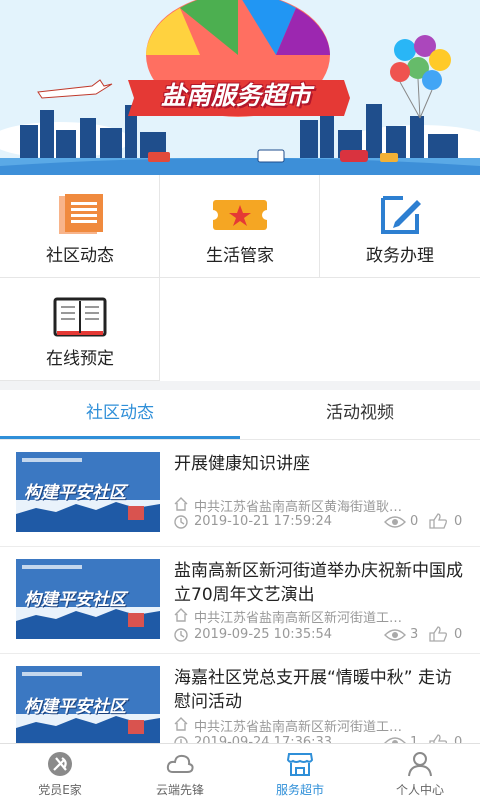 The height and width of the screenshot is (800, 480). I want to click on active-tab-indicator, so click(120, 437).